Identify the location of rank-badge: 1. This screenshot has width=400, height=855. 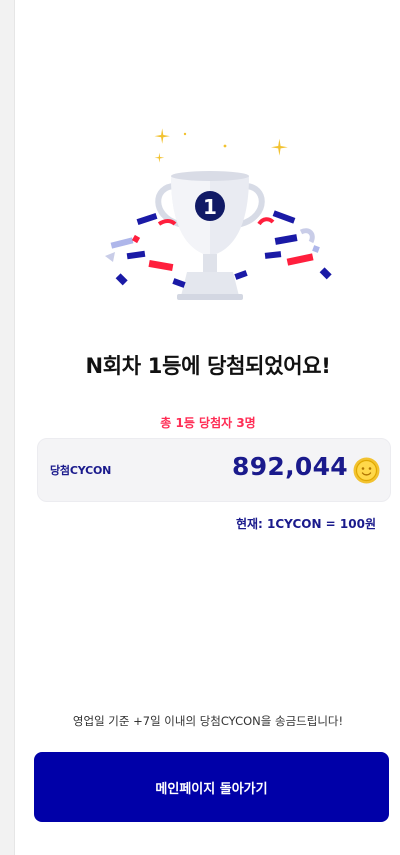
(210, 207).